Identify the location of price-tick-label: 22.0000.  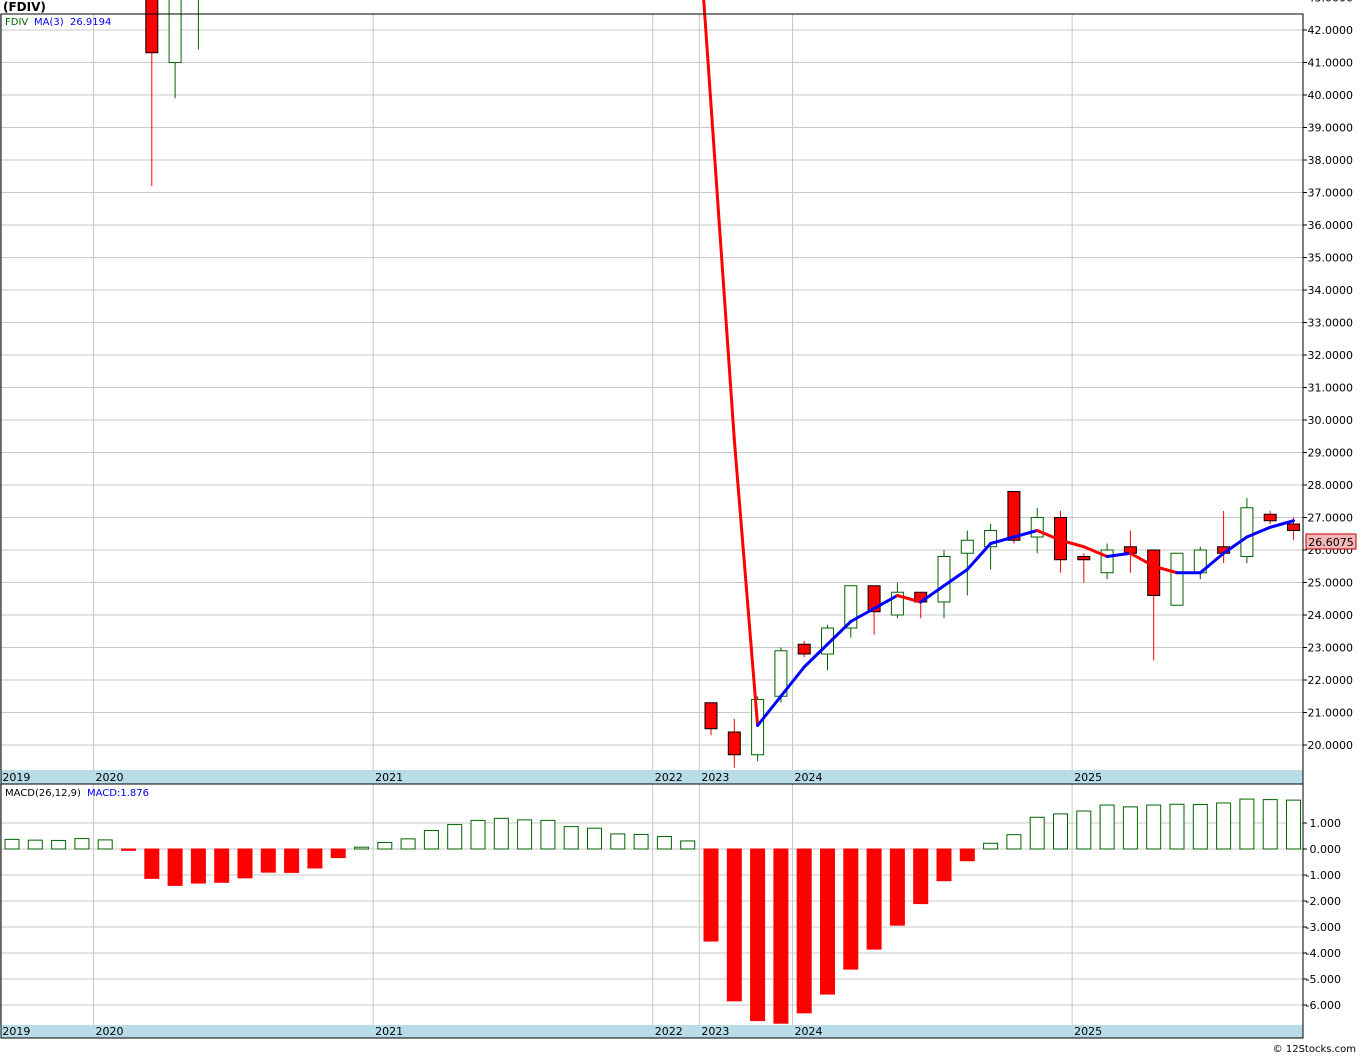
(1331, 680).